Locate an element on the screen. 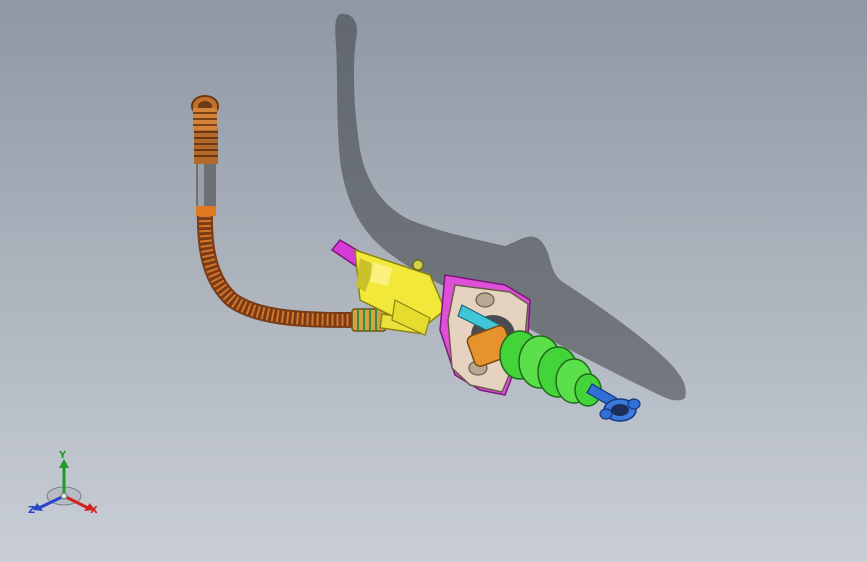  triad-y-label: Y is located at coordinates (63, 455).